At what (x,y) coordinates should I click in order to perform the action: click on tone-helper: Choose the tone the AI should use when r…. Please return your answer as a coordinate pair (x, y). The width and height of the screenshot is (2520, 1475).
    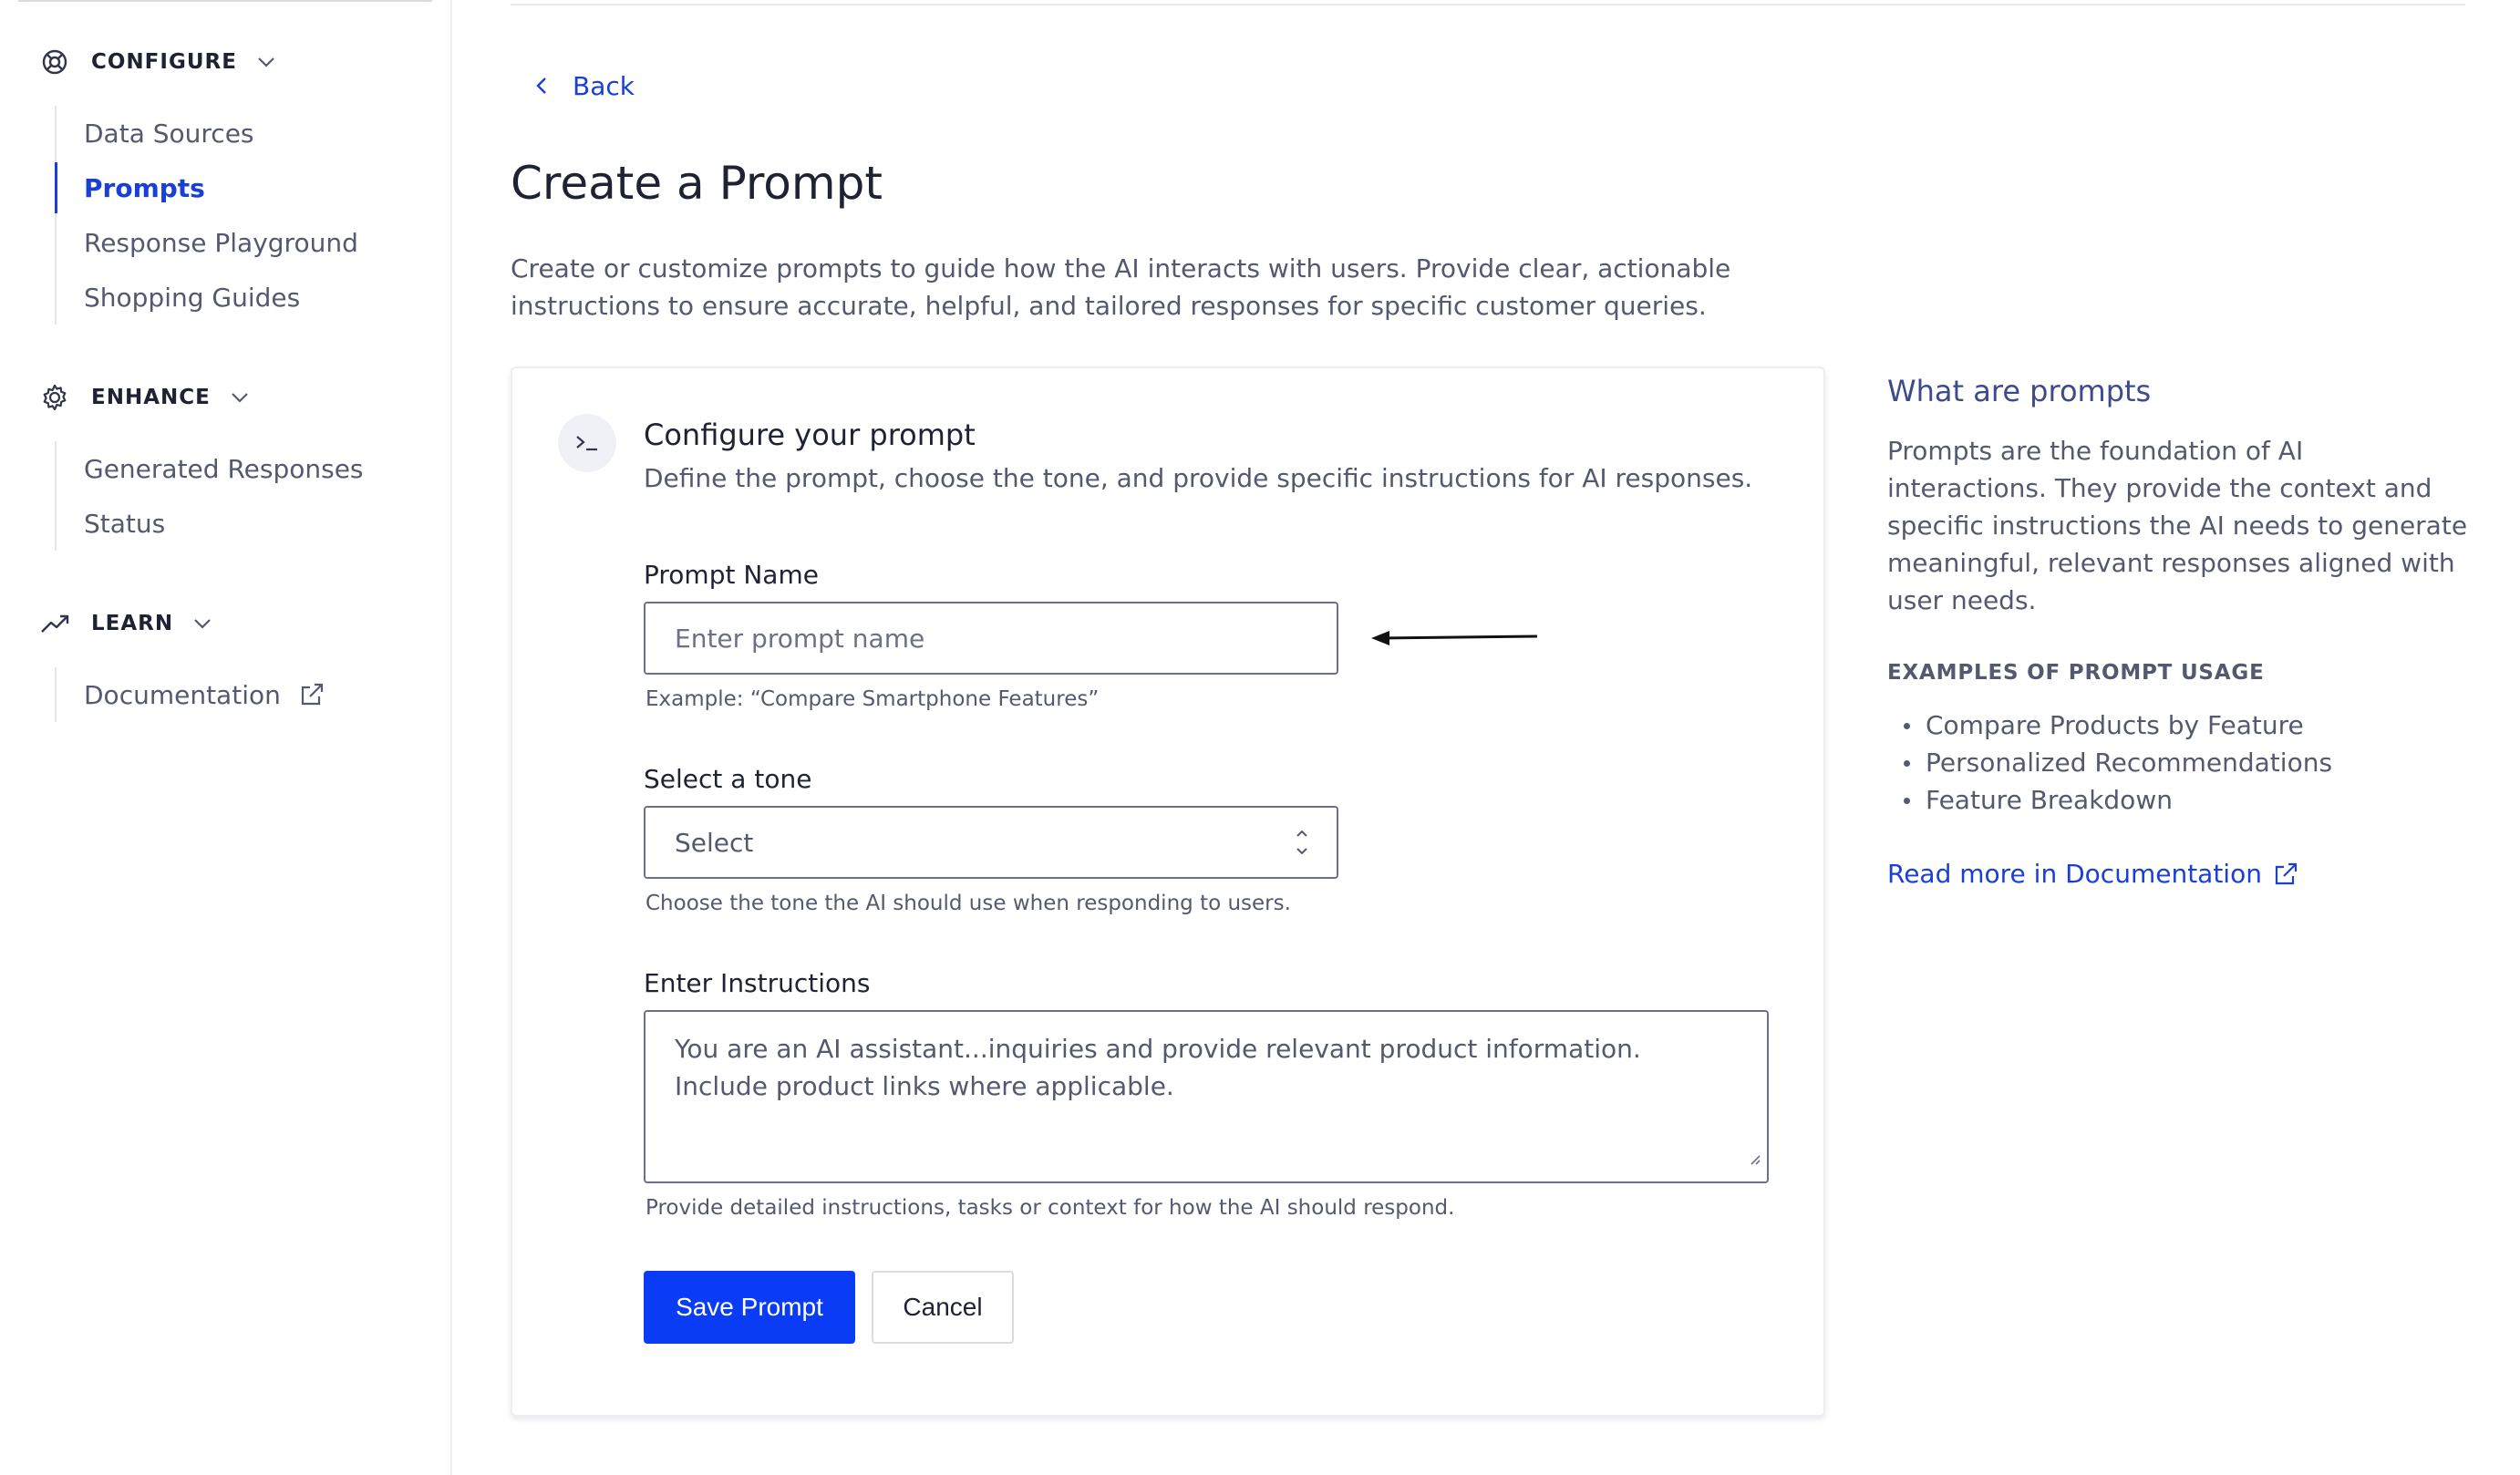
    Looking at the image, I should click on (968, 903).